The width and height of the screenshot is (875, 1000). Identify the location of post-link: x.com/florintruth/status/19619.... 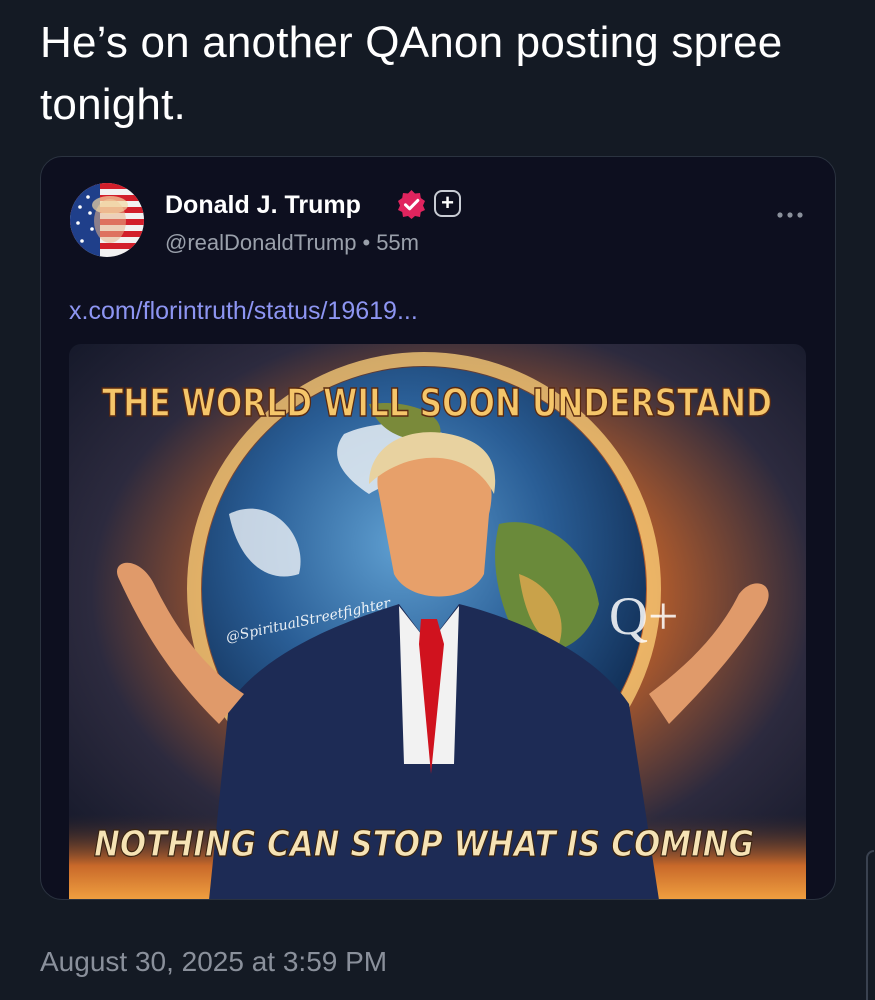
(243, 311).